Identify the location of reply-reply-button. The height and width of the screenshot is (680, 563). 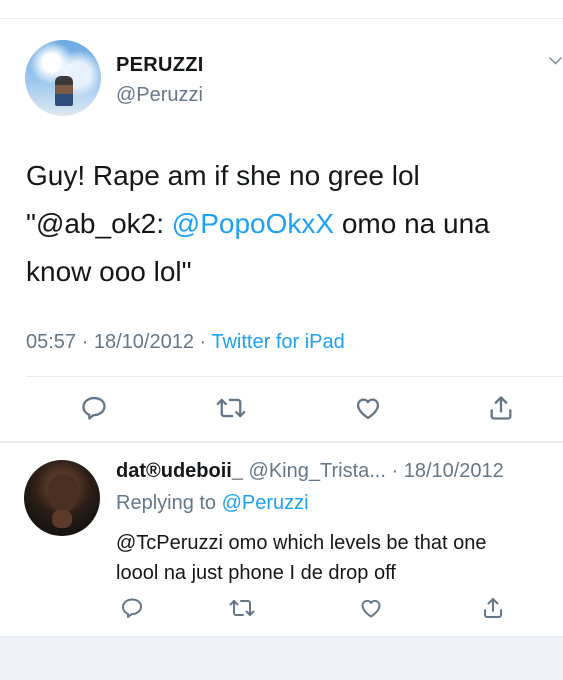
(132, 608).